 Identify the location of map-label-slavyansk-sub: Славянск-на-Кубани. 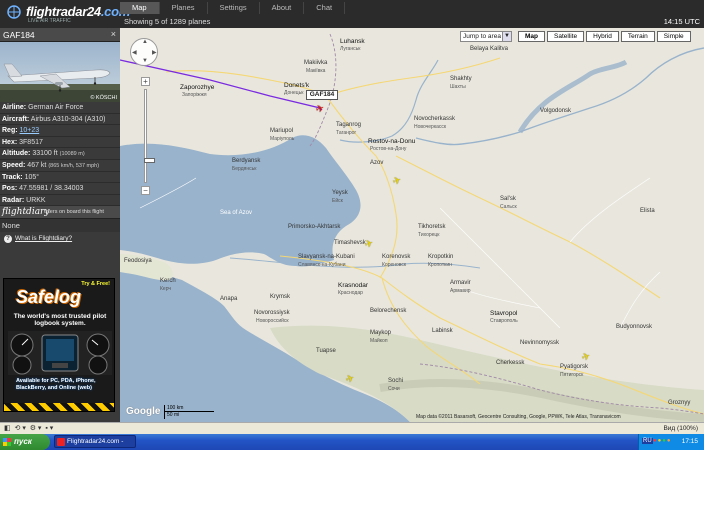
(322, 265).